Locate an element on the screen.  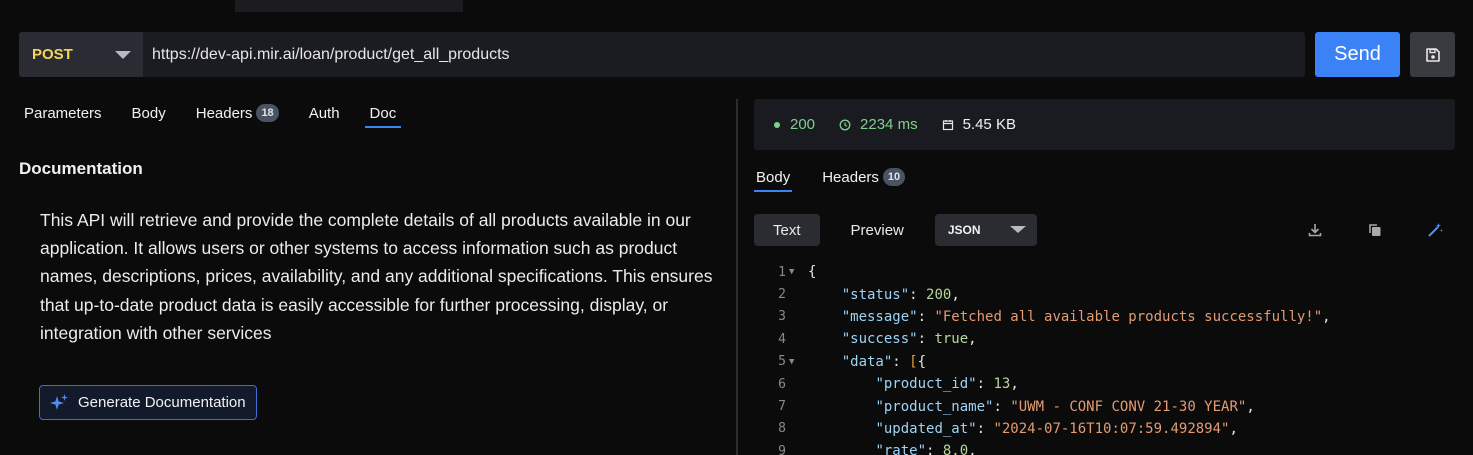
view-mode-toolbar: Text Preview JSON is located at coordinates (895, 230).